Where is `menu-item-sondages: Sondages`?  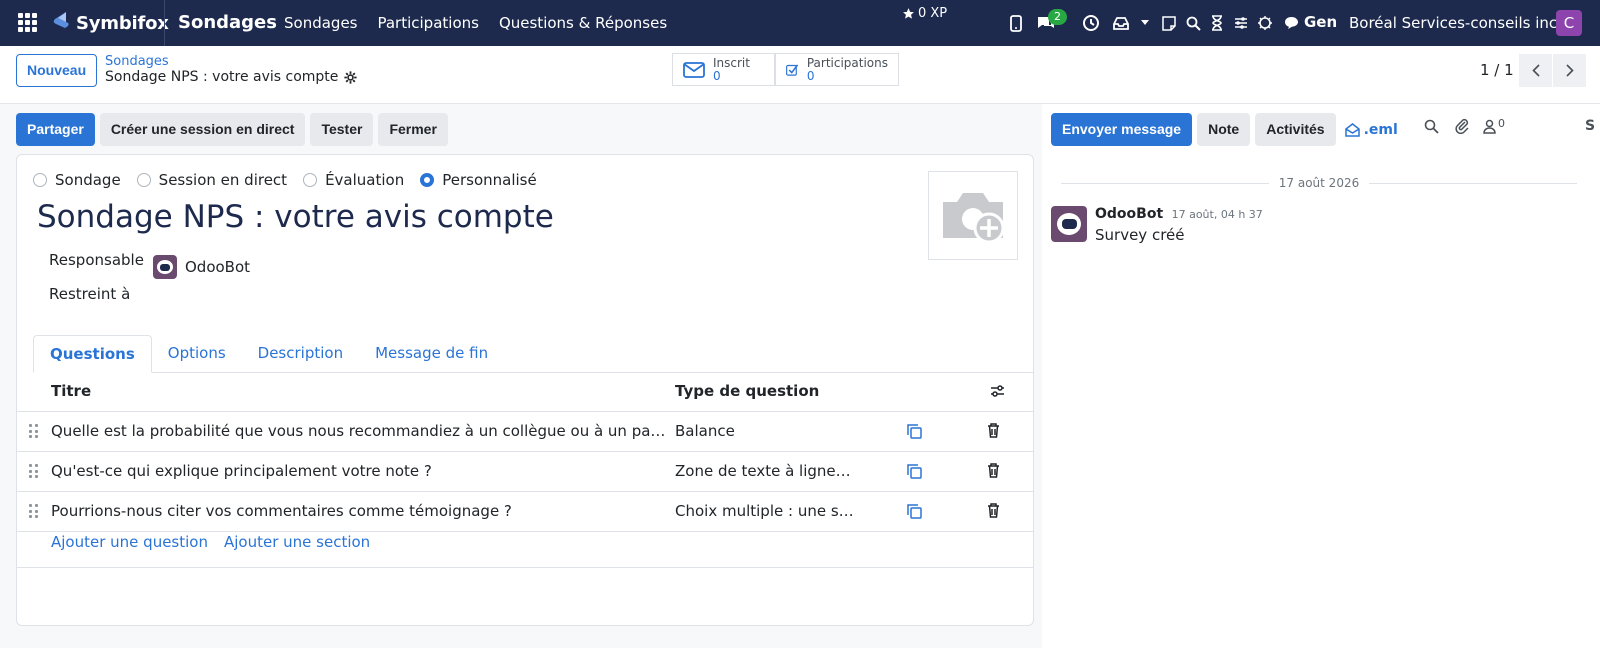
menu-item-sondages: Sondages is located at coordinates (320, 23).